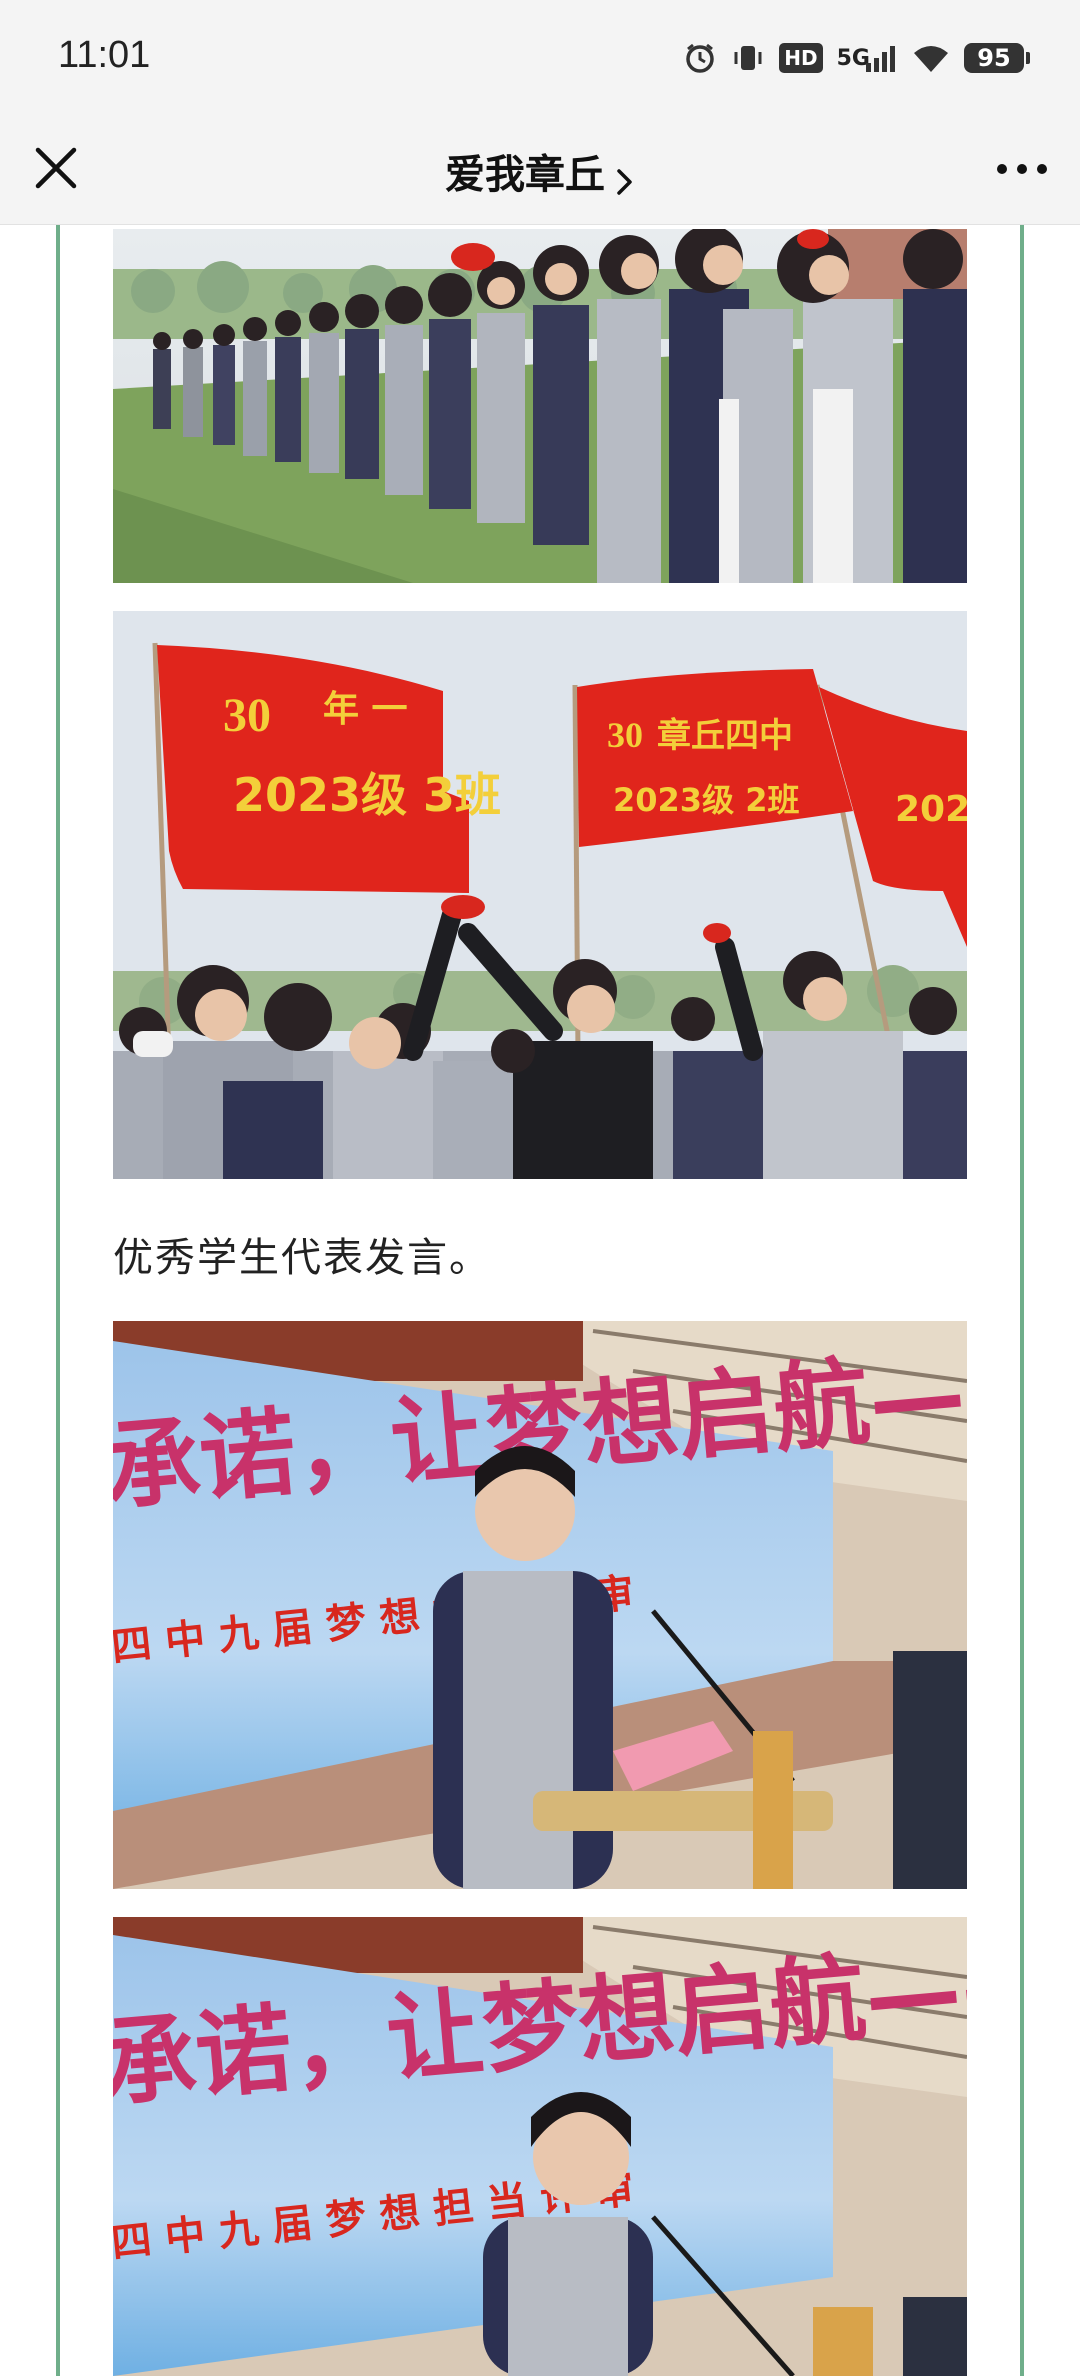 The width and height of the screenshot is (1080, 2376). What do you see at coordinates (801, 58) in the screenshot?
I see `hd-badge: HD` at bounding box center [801, 58].